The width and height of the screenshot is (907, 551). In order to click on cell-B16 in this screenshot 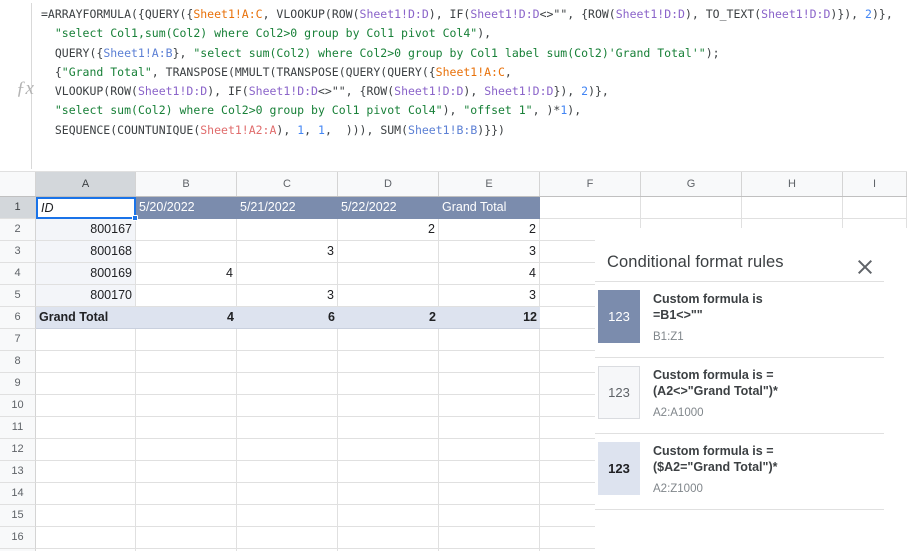, I will do `click(186, 538)`.